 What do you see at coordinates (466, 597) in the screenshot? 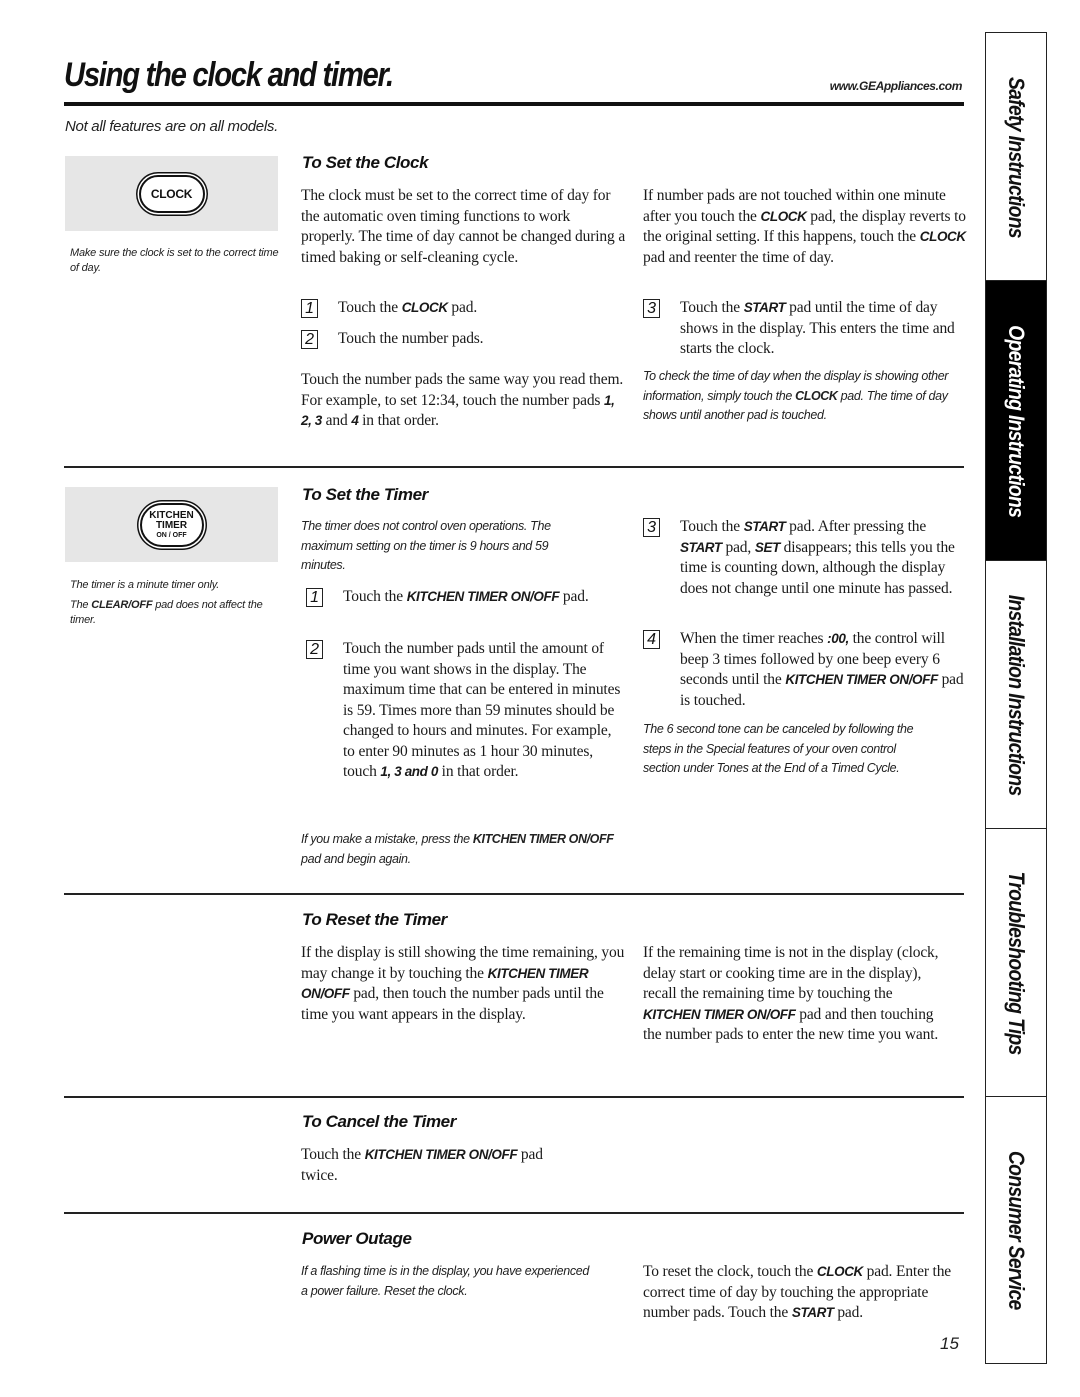
I see `timer-step-1: 1 Touch the KITCHEN TIMER ON/OFF pad.` at bounding box center [466, 597].